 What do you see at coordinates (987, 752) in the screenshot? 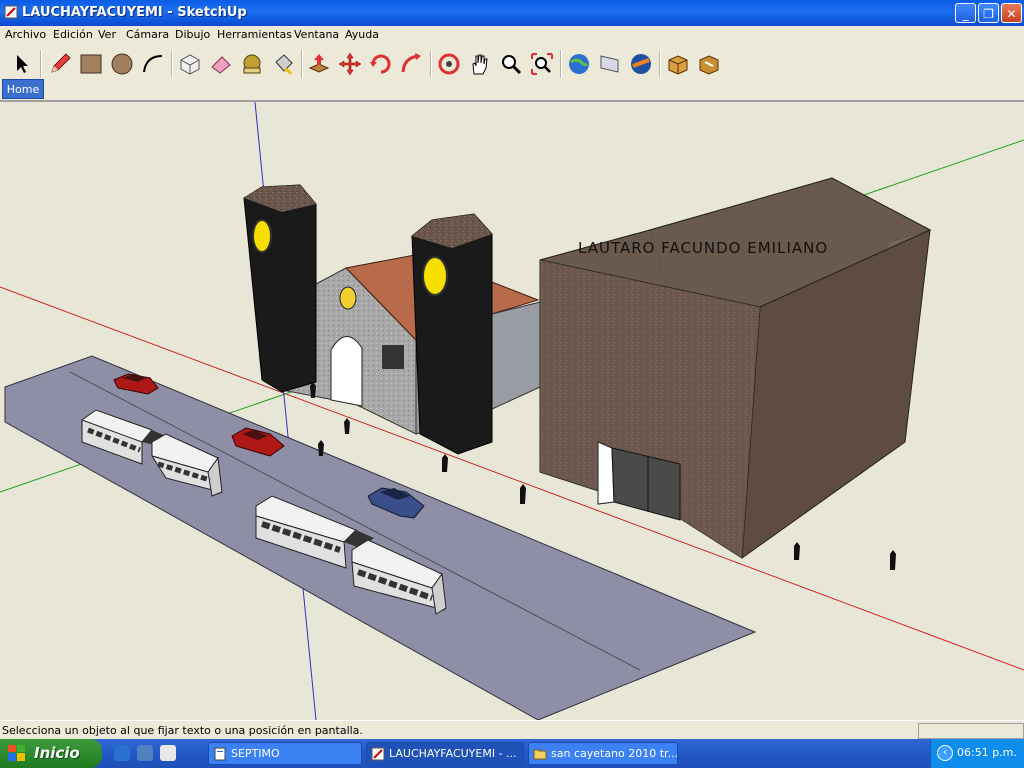
I see `clock: 06:51 p.m.` at bounding box center [987, 752].